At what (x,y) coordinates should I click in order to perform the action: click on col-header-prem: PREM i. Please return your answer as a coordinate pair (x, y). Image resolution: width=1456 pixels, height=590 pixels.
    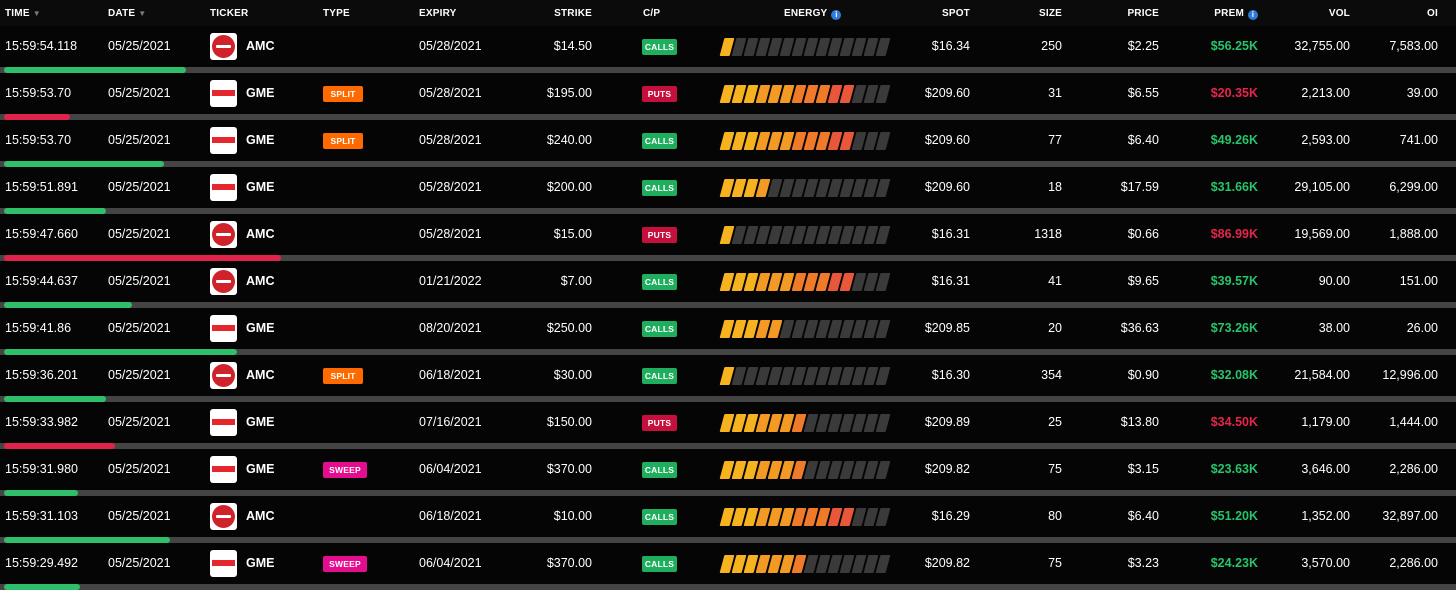
    Looking at the image, I should click on (1218, 14).